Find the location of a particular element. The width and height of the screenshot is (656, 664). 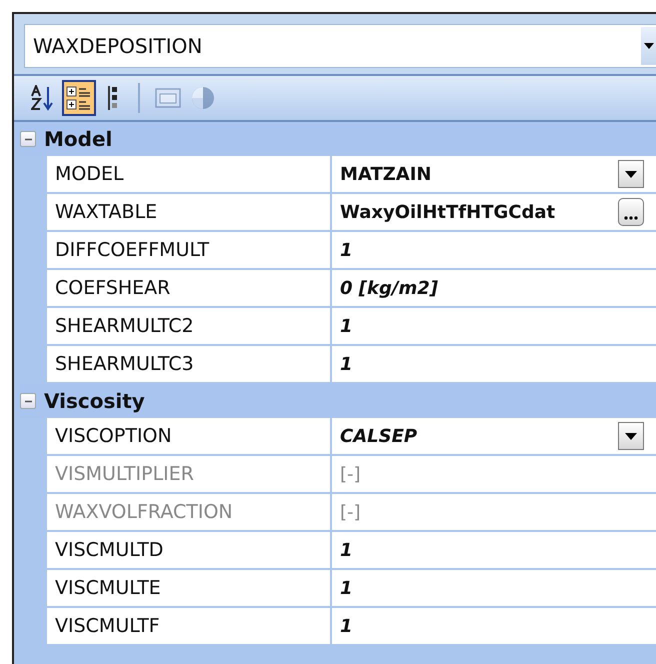

object-selector: WAXDEPOSITION is located at coordinates (340, 46).